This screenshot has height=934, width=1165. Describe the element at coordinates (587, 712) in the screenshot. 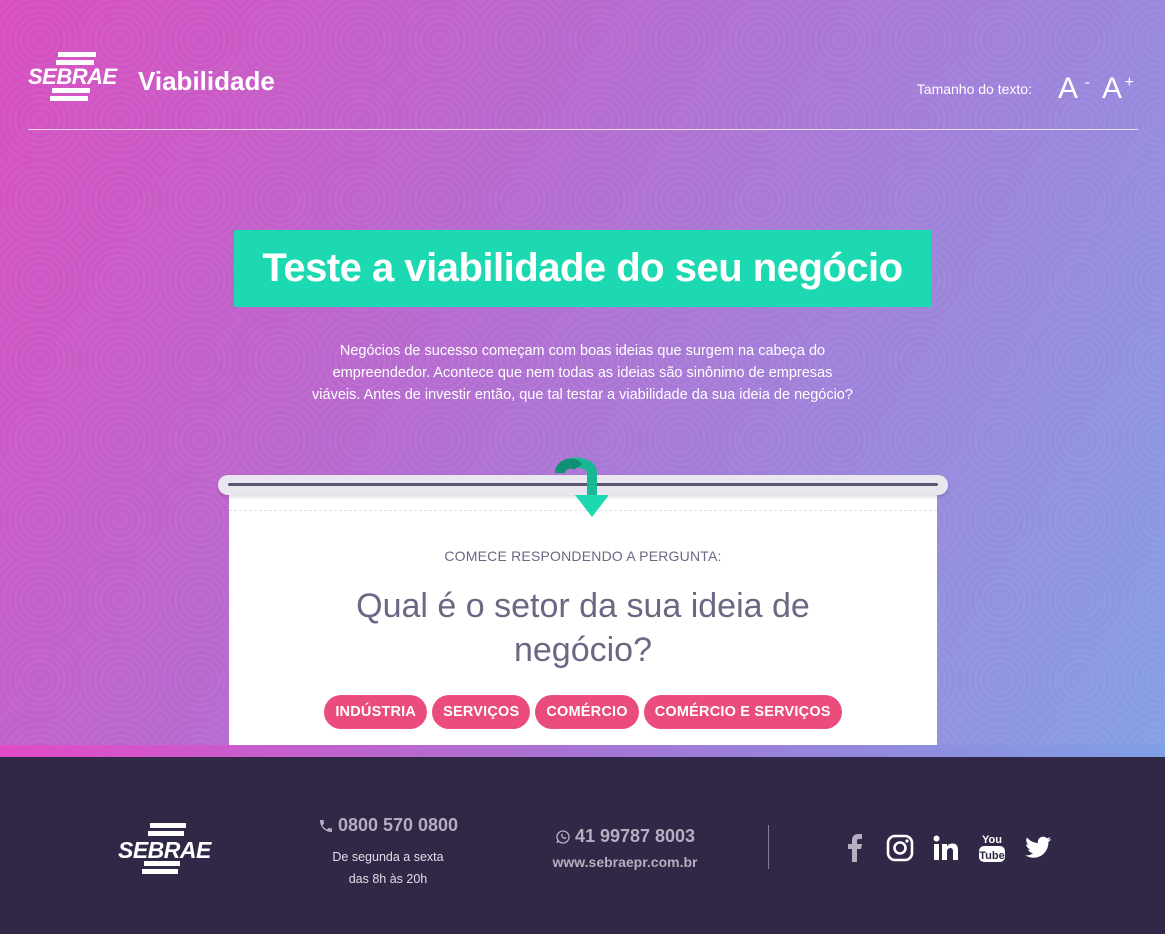

I see `option-comercio-button: COMÉRCIO` at that location.